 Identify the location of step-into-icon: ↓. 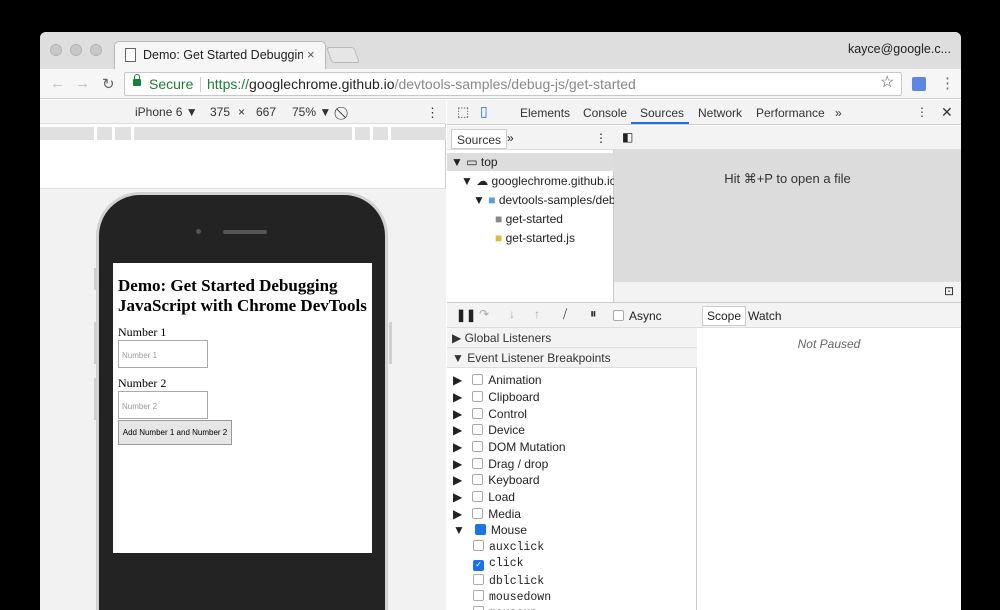
(512, 314).